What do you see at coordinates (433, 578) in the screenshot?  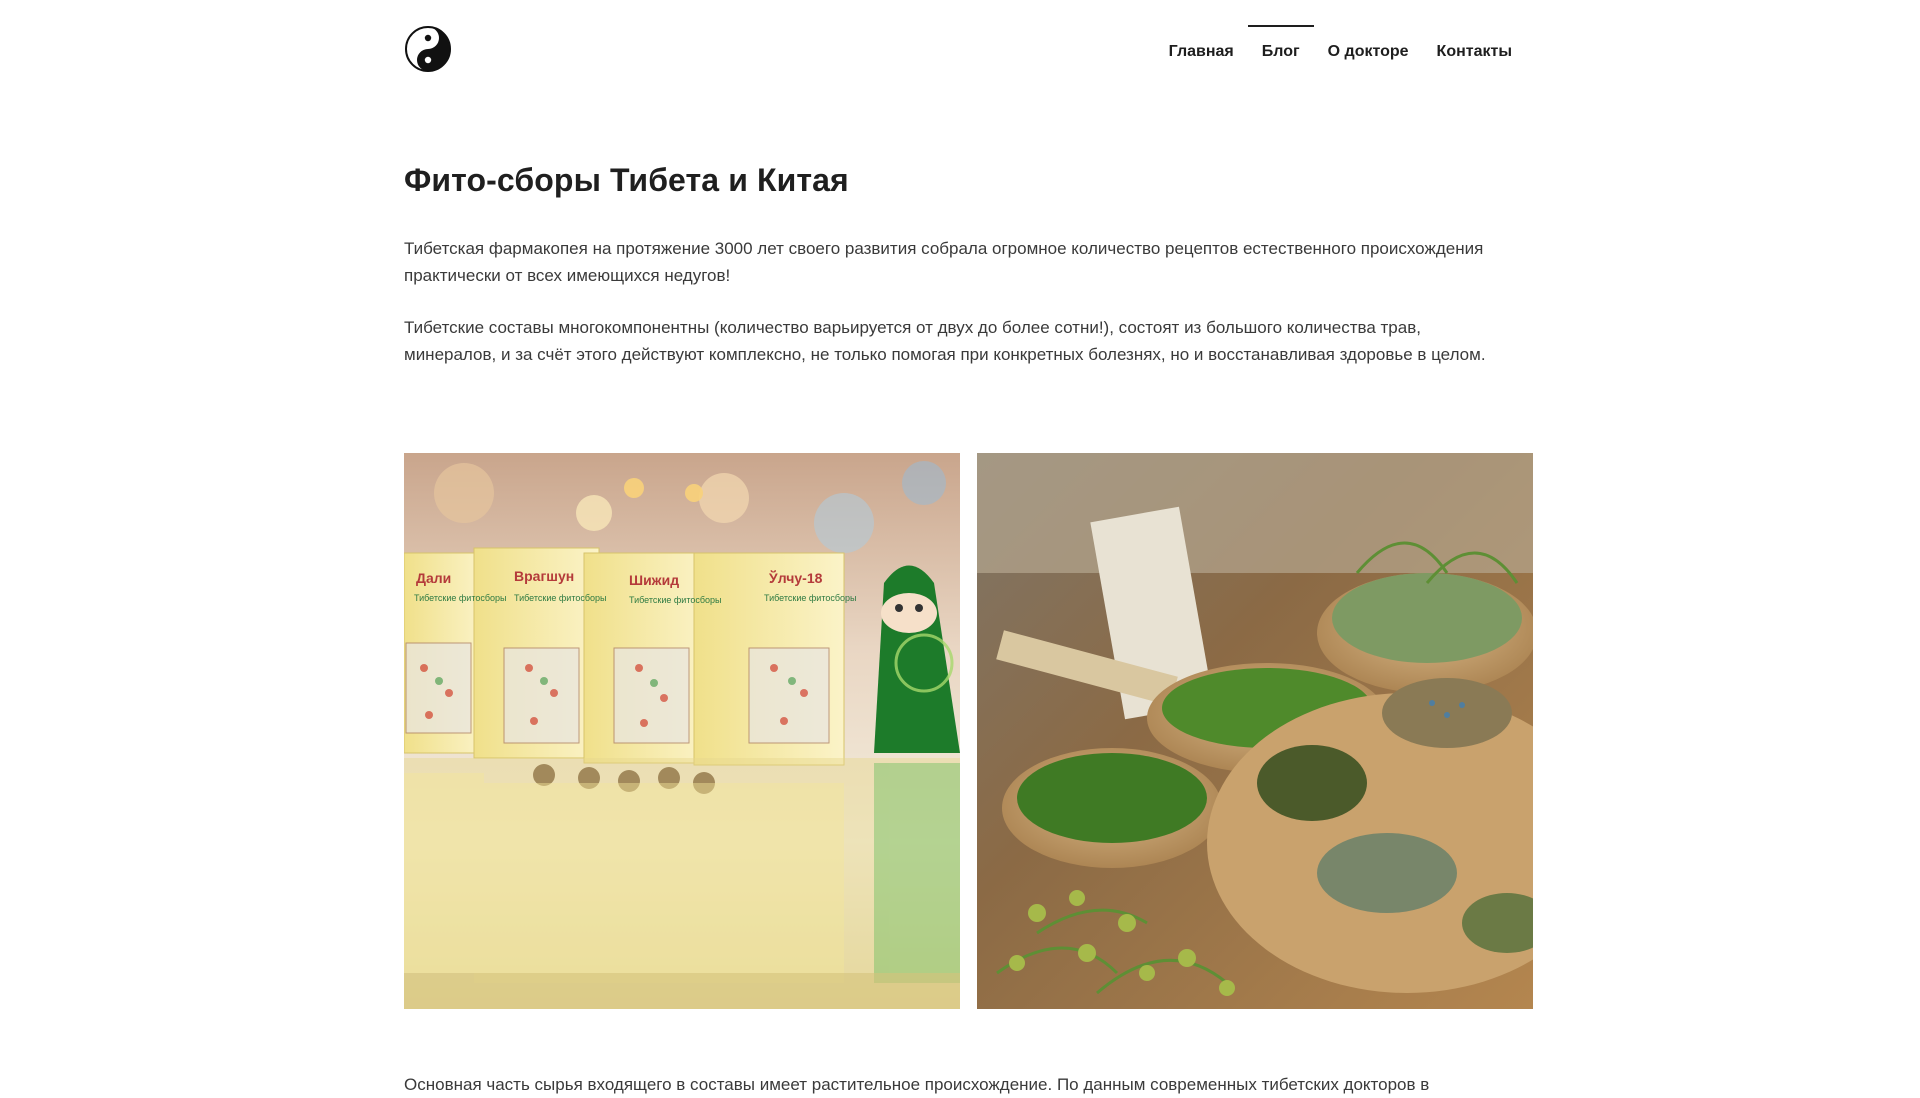 I see `box-label: Дали` at bounding box center [433, 578].